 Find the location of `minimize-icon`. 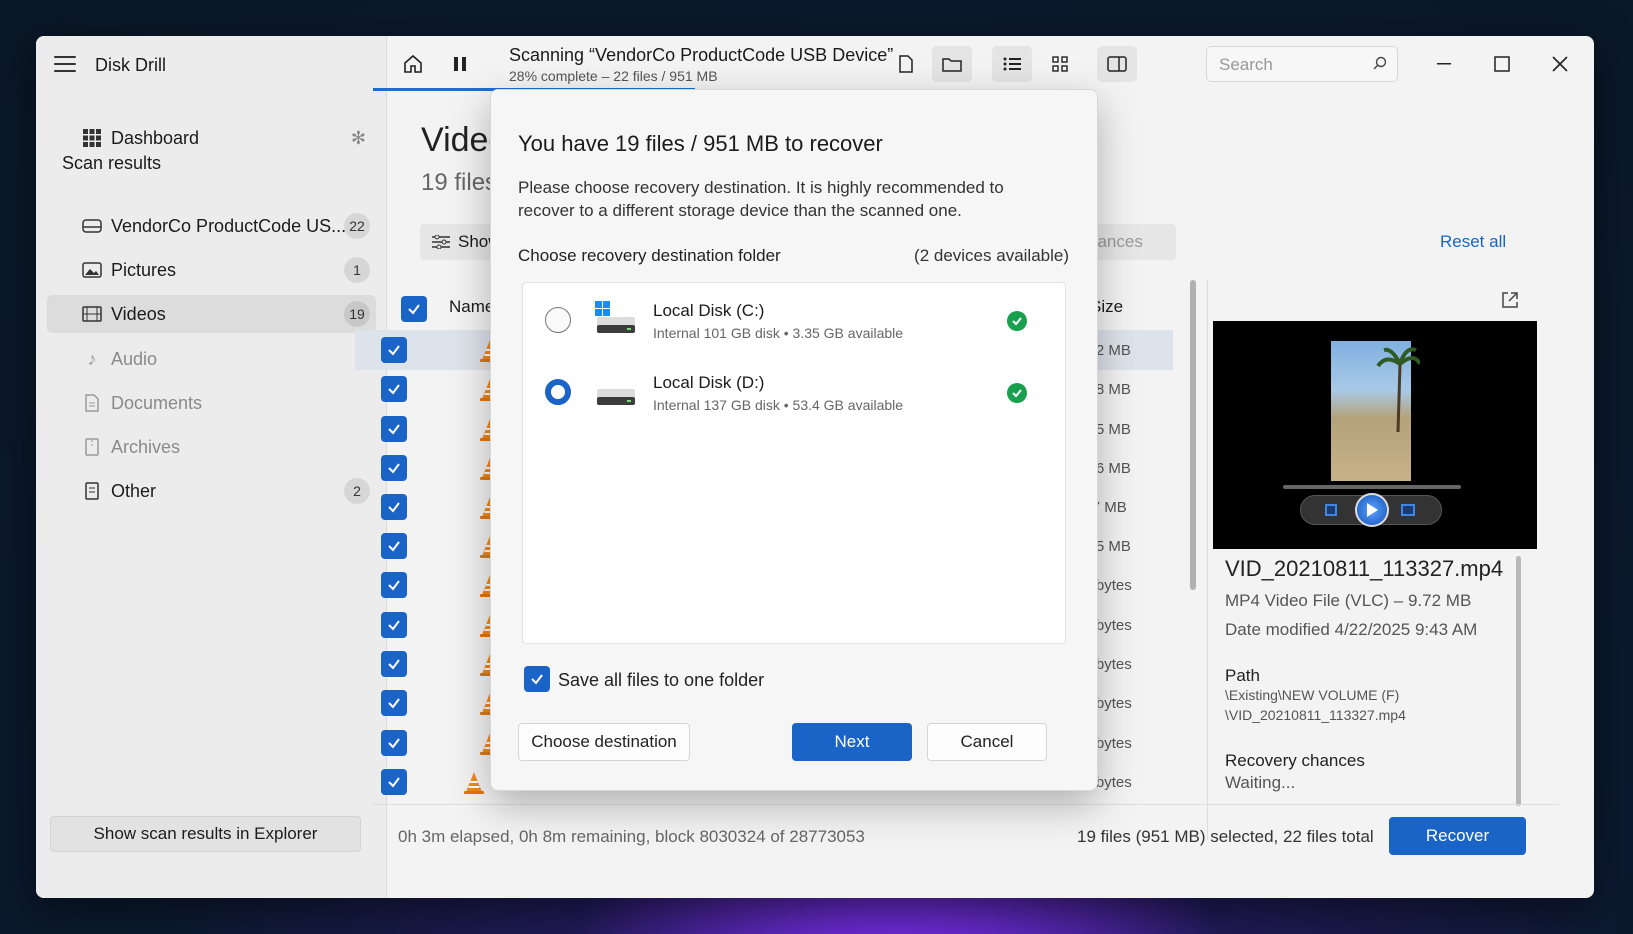

minimize-icon is located at coordinates (1444, 64).